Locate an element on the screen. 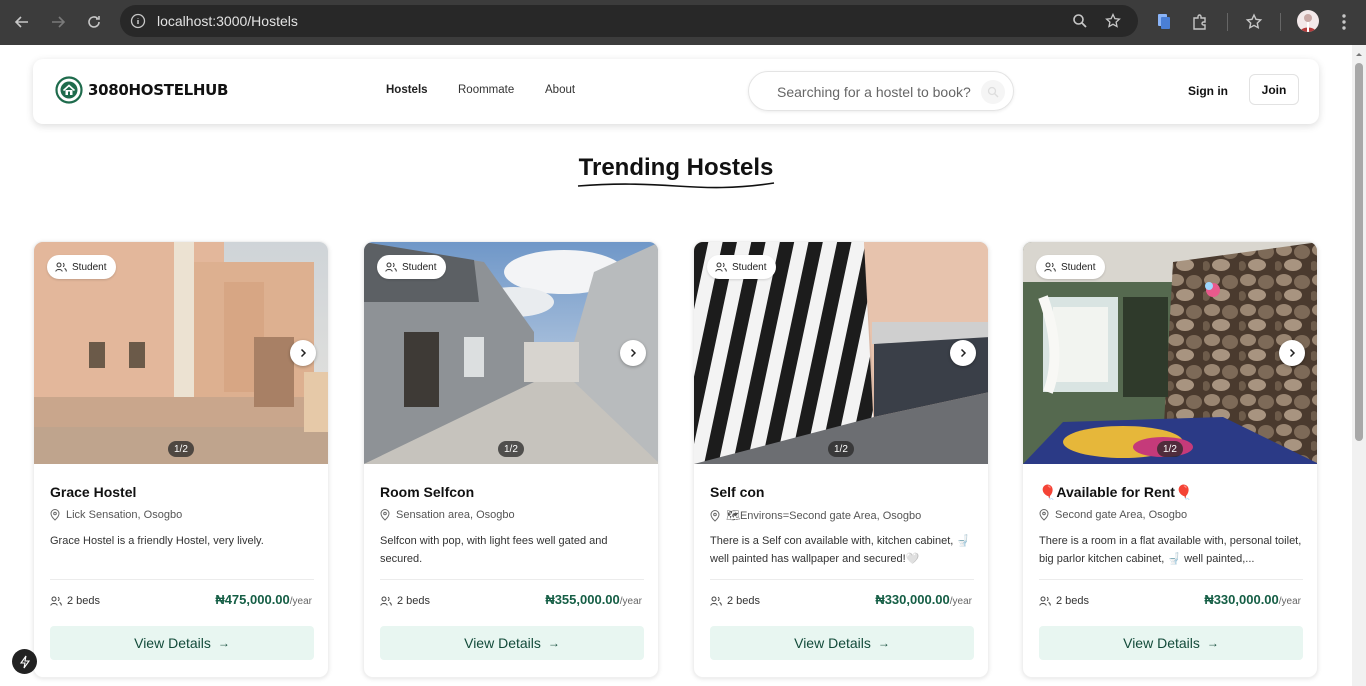 The image size is (1366, 686). join-button: Join is located at coordinates (1274, 89).